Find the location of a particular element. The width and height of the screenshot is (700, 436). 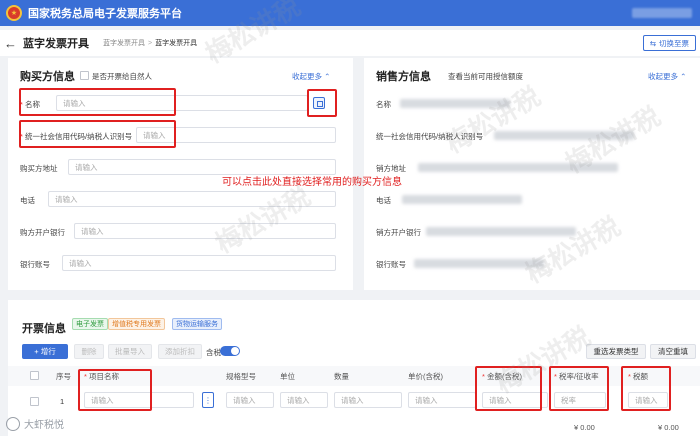

buyer-phone-label: 电话 is located at coordinates (27, 200).